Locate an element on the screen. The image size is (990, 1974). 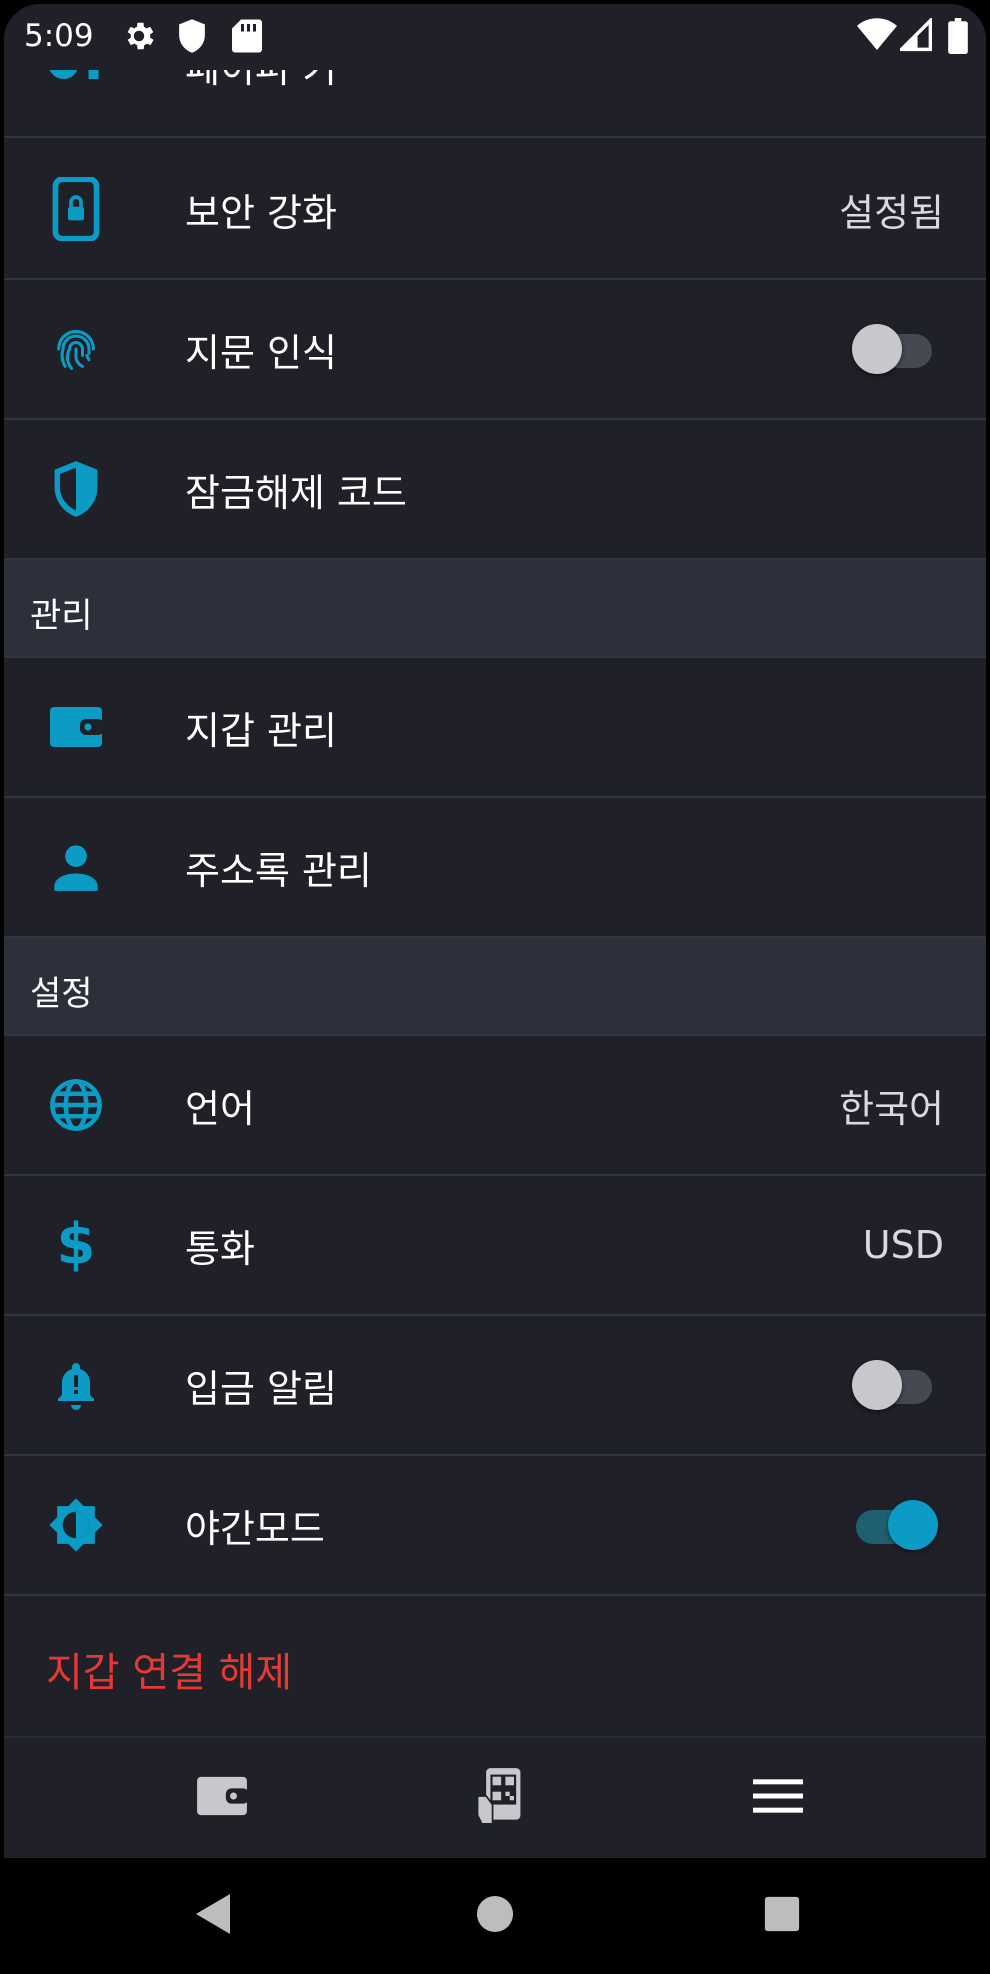
bottom-navigation is located at coordinates (495, 1797).